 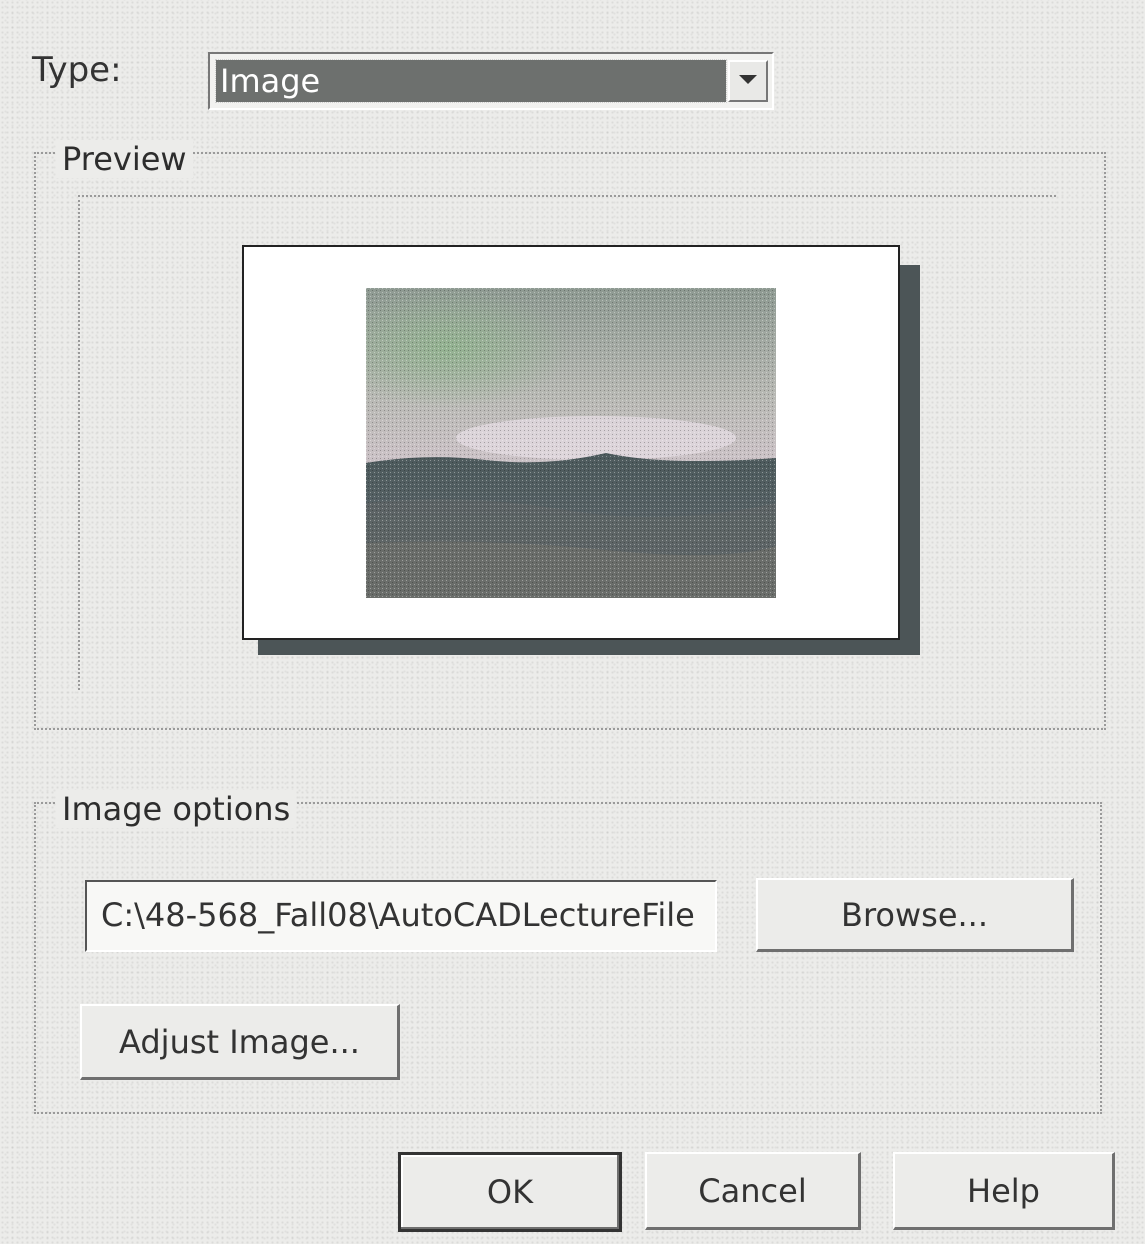 I want to click on preview-group-title: Preview, so click(x=124, y=159).